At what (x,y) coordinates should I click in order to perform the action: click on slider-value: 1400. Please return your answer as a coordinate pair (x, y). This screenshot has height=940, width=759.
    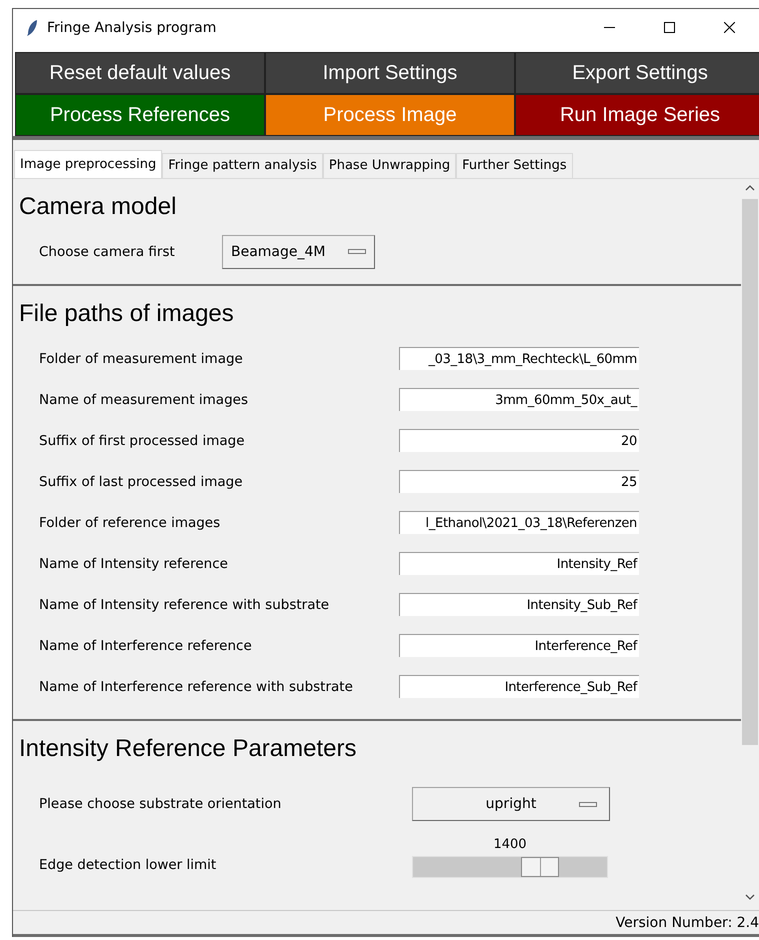
    Looking at the image, I should click on (510, 844).